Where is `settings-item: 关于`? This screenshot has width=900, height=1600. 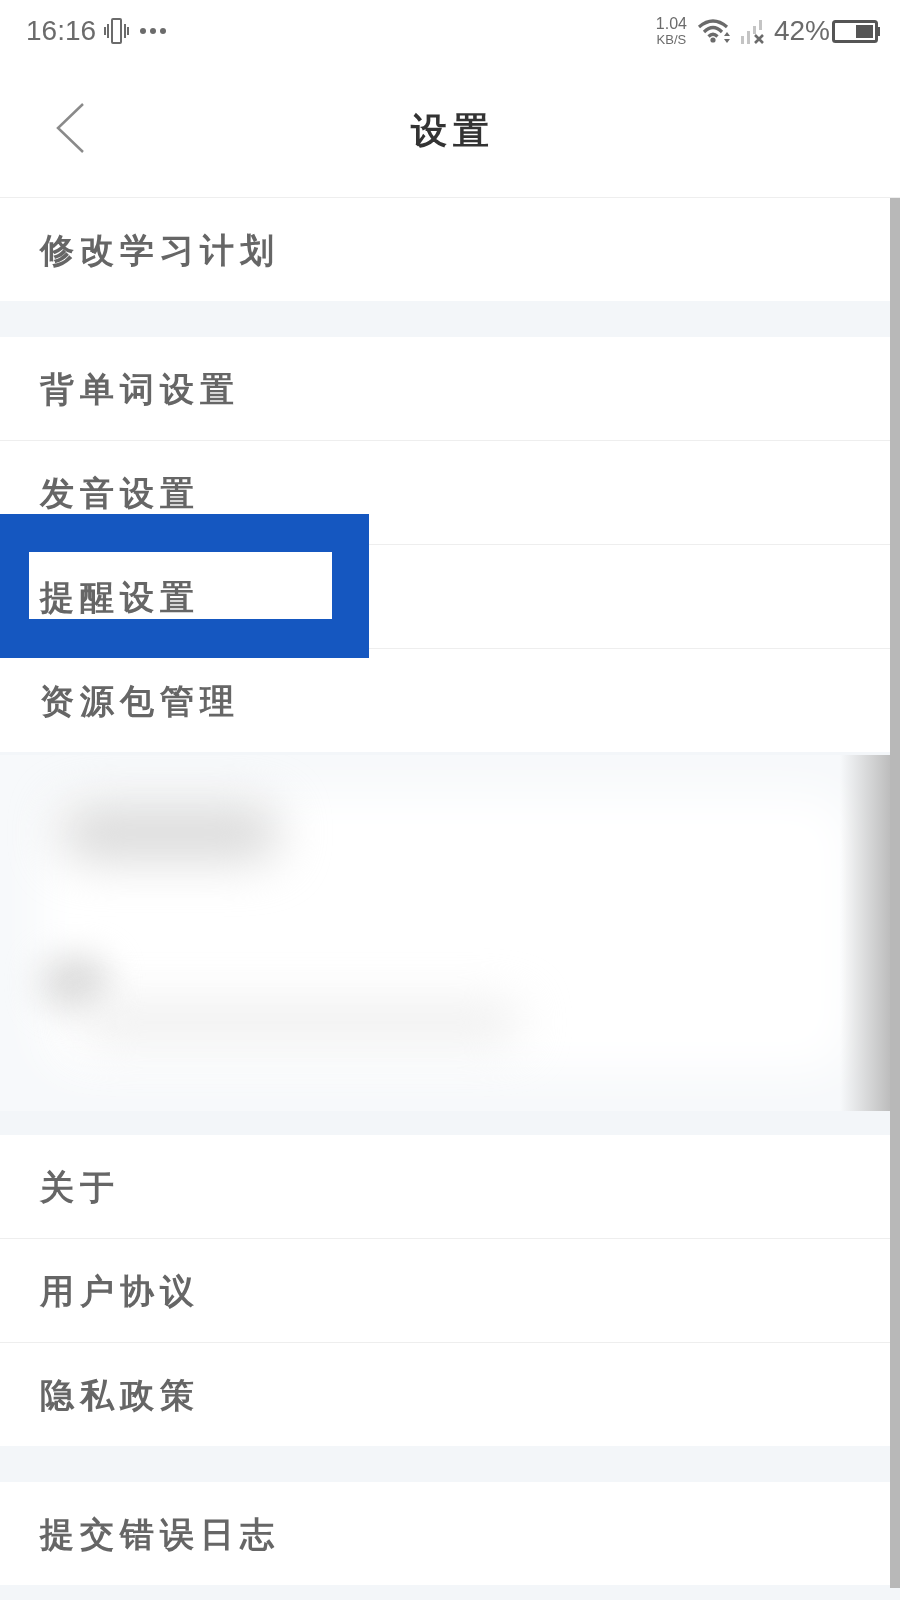 settings-item: 关于 is located at coordinates (445, 1186).